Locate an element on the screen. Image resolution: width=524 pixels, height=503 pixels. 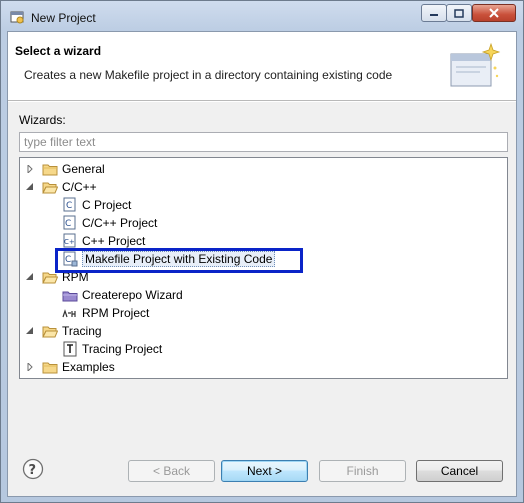
tree-item-makefile-project: C Makefile Project with Existing Code is located at coordinates (169, 259).